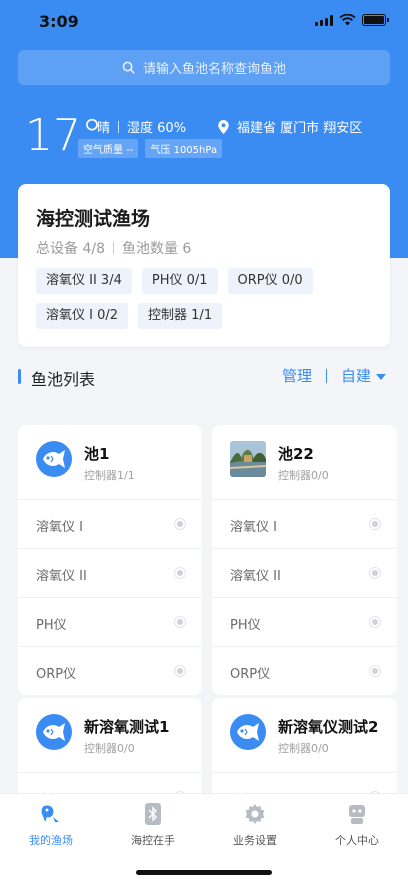 The image size is (408, 883). I want to click on tab-my-farm: 我的渔场, so click(51, 825).